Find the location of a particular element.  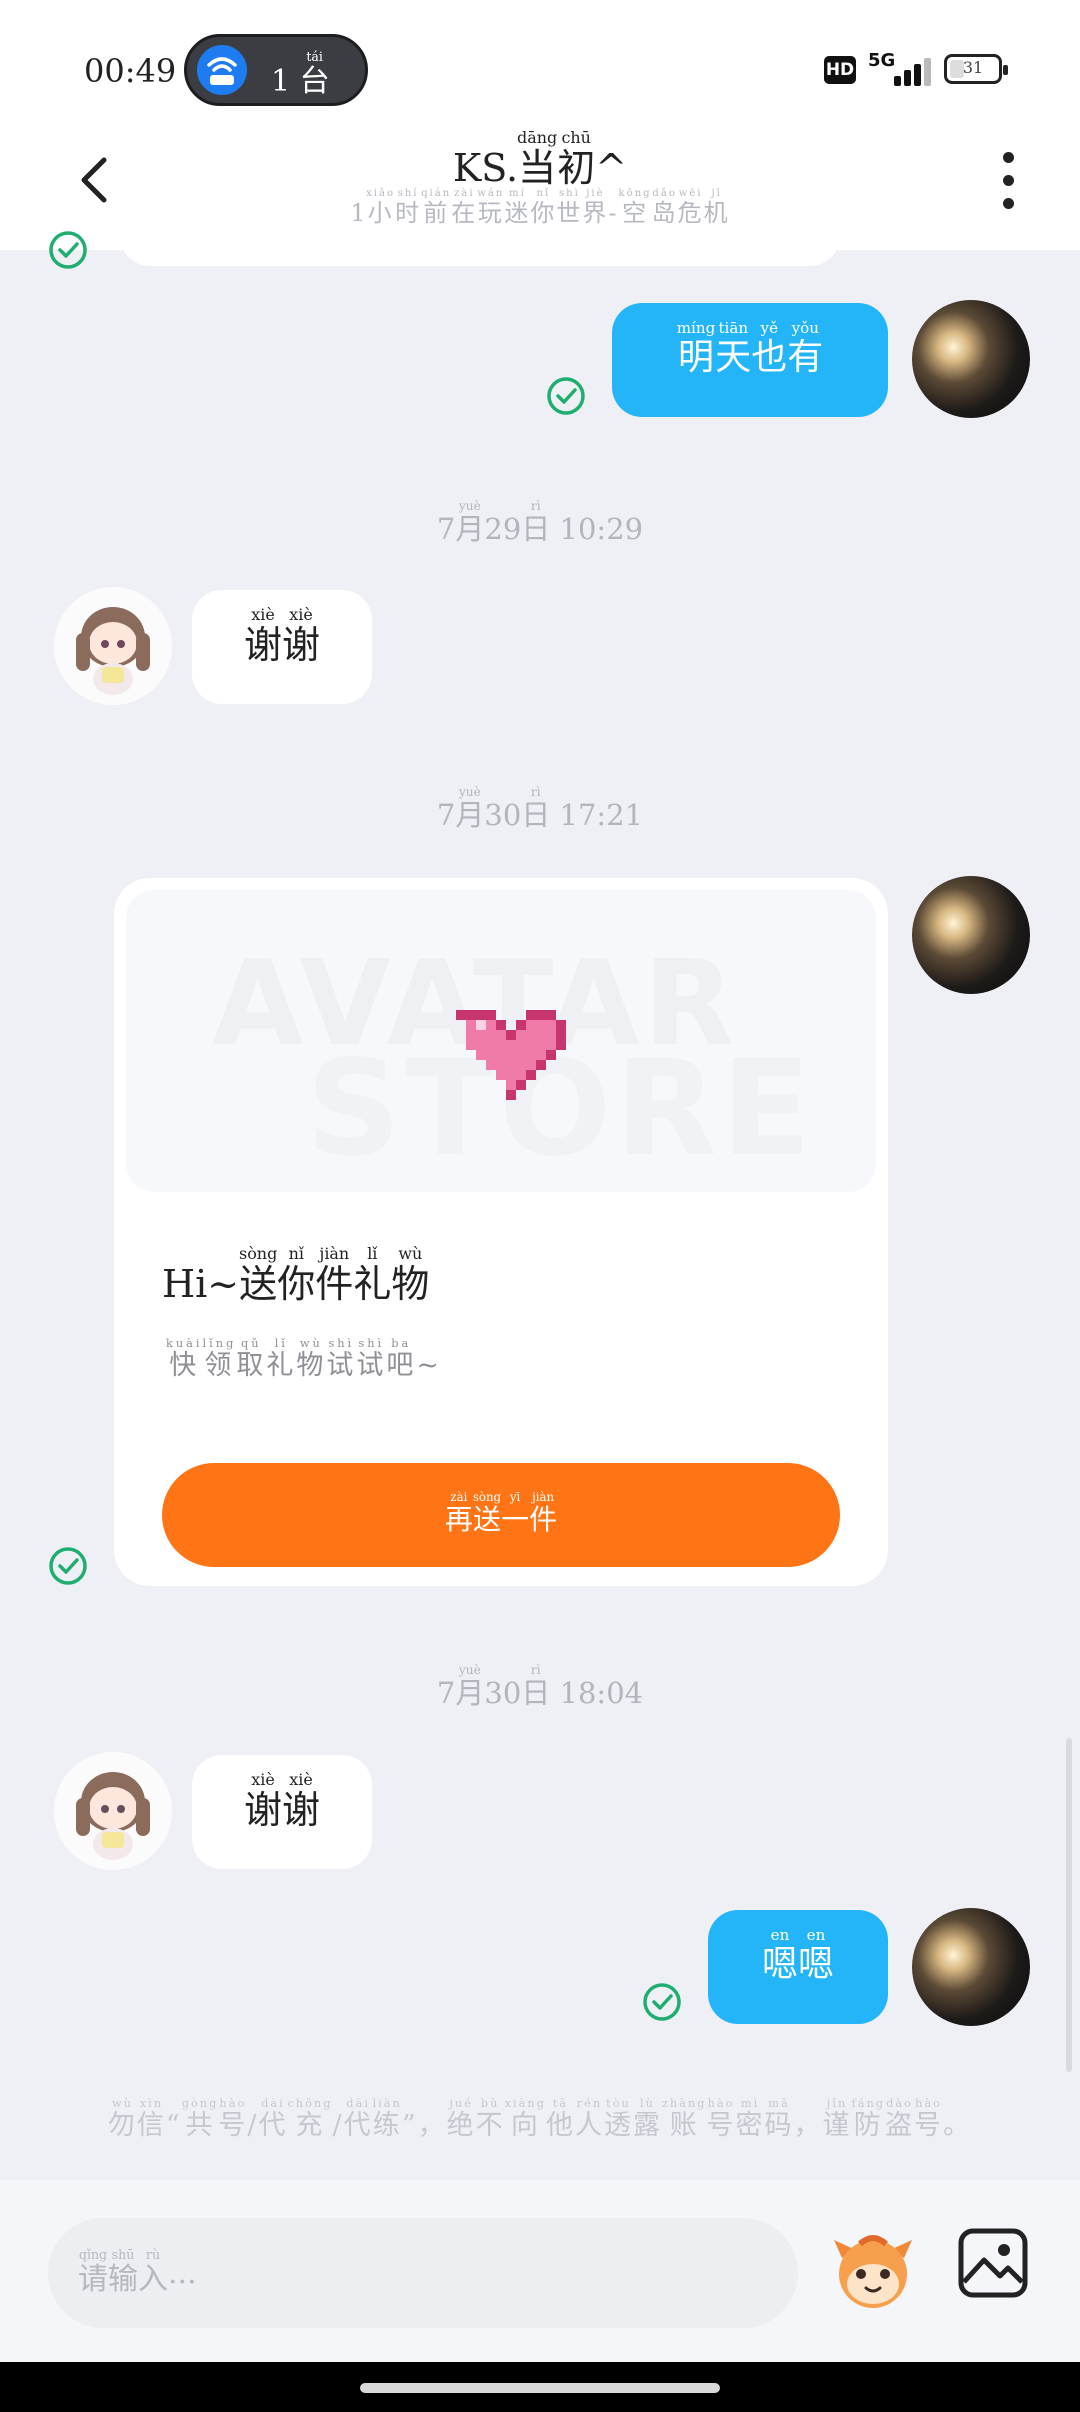

status-time: 00:49 is located at coordinates (130, 71).